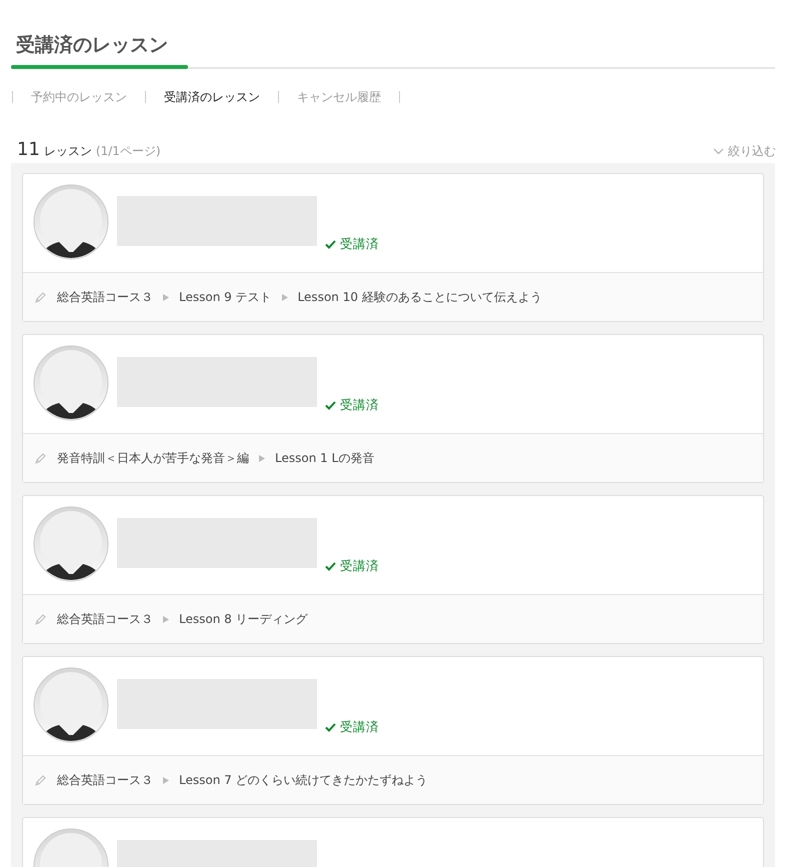 The height and width of the screenshot is (867, 800). Describe the element at coordinates (225, 297) in the screenshot. I see `breadcrumb-item: Lesson 9 テスト` at that location.